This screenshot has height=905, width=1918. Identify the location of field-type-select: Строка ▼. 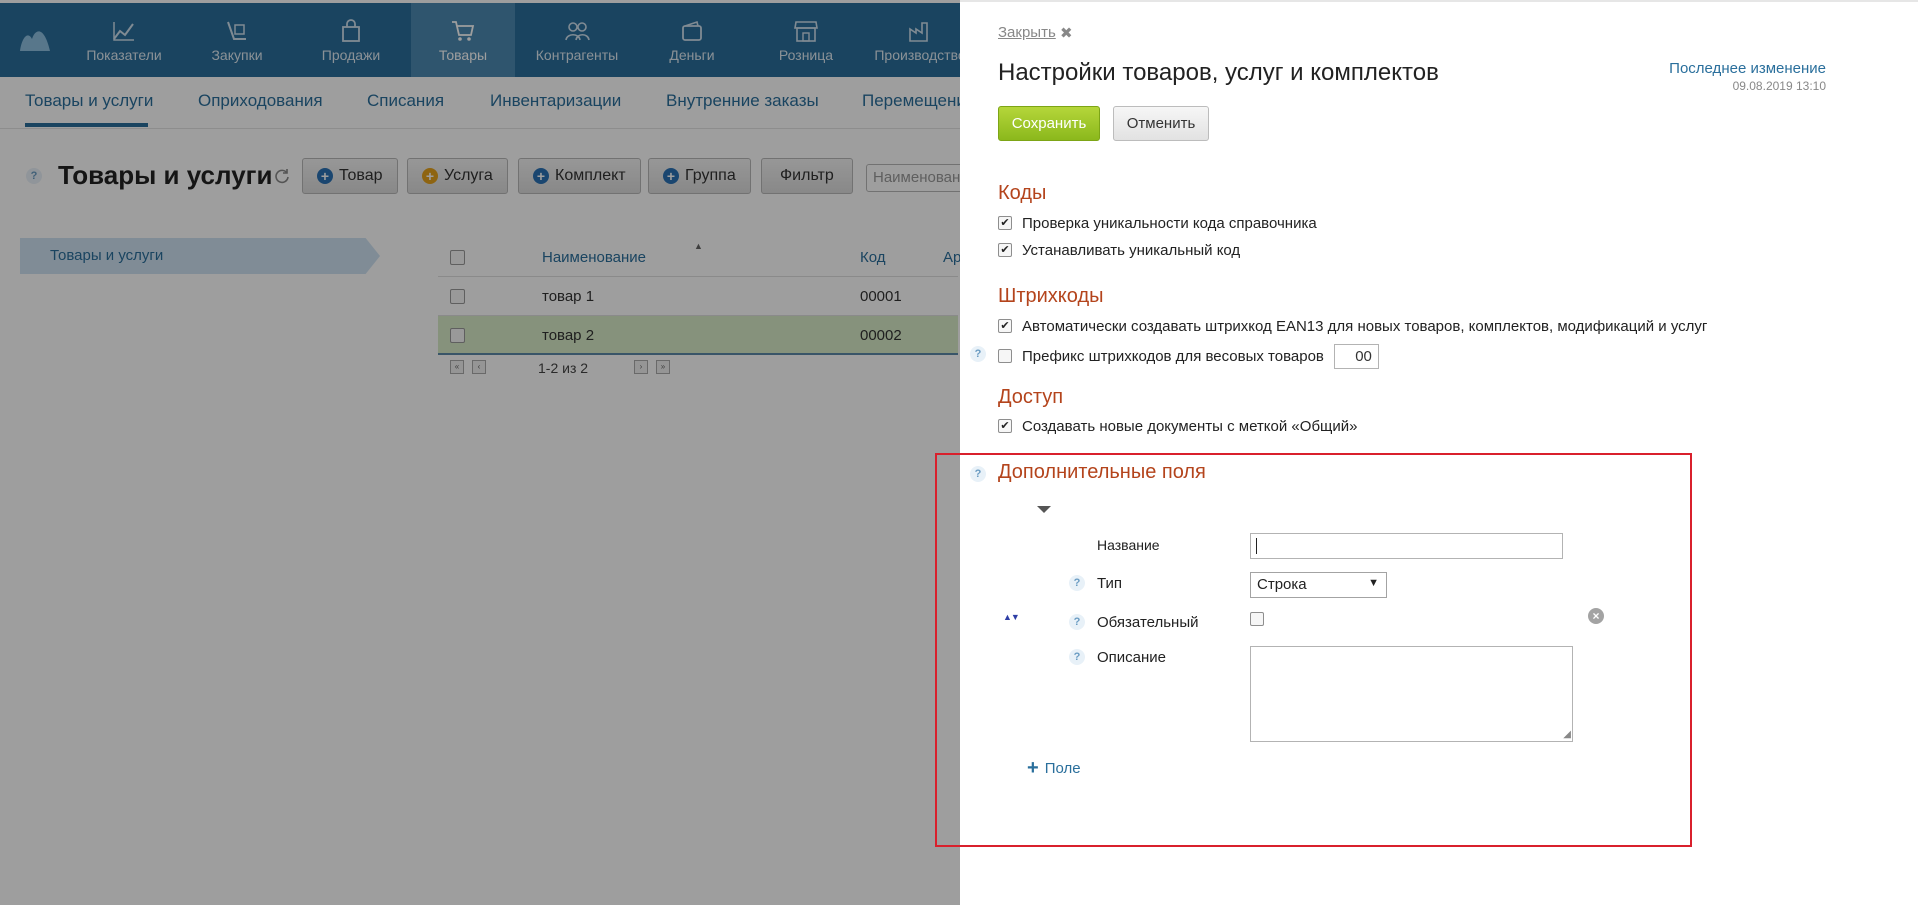
(1318, 585).